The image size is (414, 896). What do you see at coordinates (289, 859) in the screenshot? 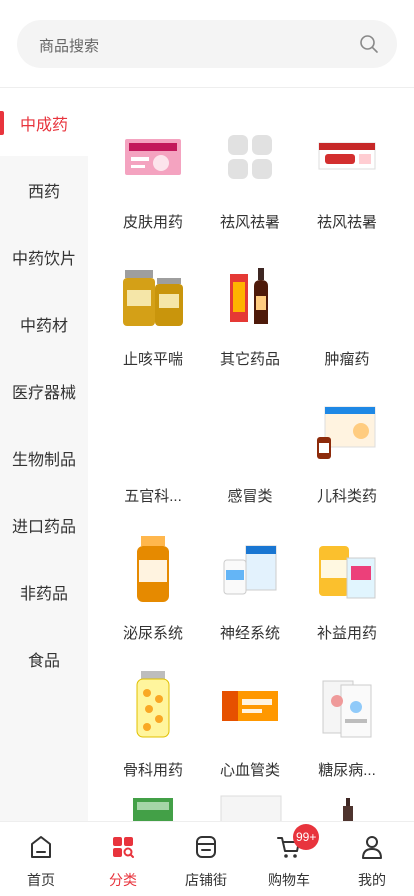
I see `tab-cart: 99+ 购物车` at bounding box center [289, 859].